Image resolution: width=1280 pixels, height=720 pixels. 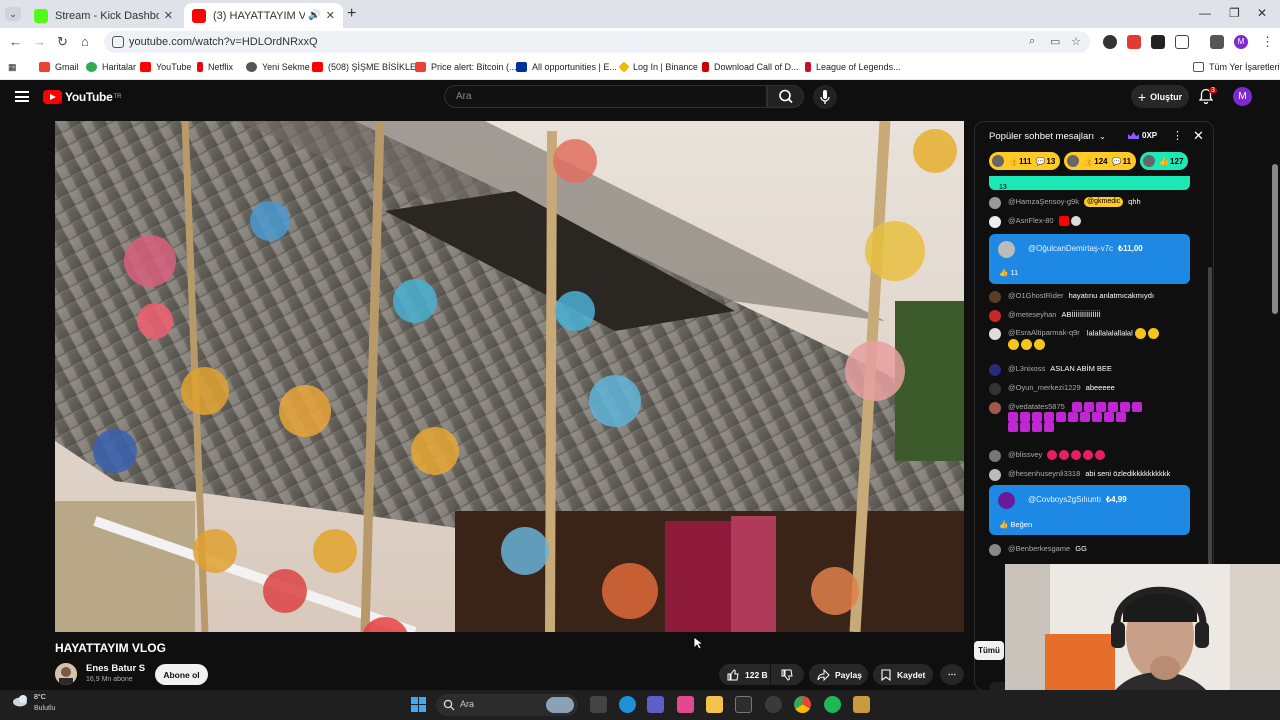 What do you see at coordinates (165, 67) in the screenshot?
I see `bookmark-youtube: YouTube` at bounding box center [165, 67].